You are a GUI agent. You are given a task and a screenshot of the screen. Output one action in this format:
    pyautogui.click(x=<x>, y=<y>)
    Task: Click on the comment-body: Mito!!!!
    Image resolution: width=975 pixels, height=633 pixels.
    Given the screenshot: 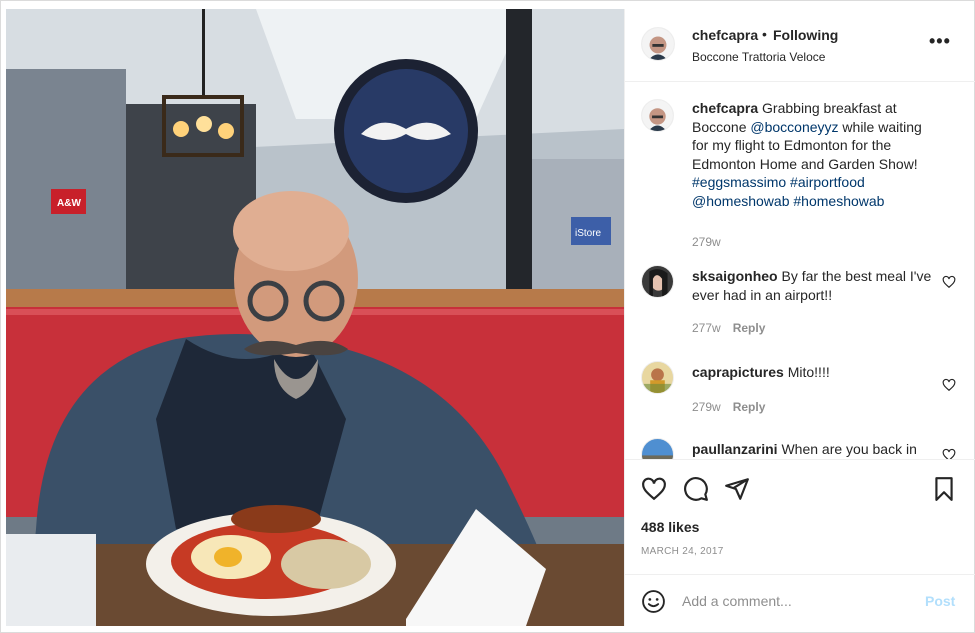 What is the action you would take?
    pyautogui.click(x=808, y=372)
    